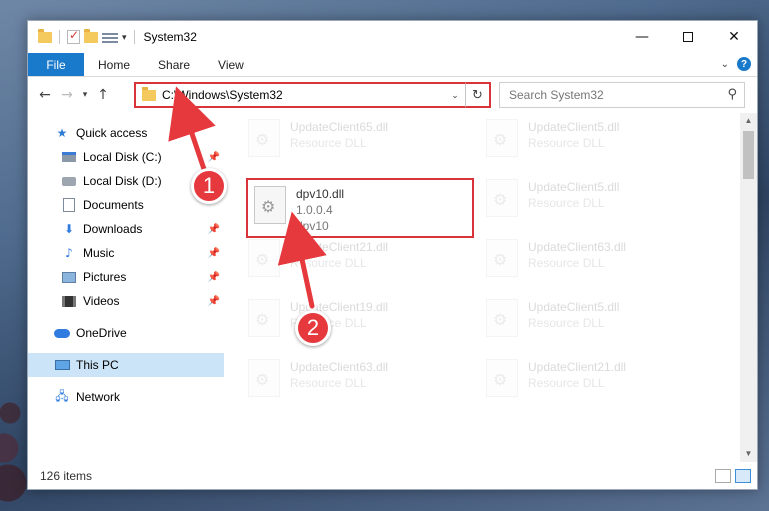 Image resolution: width=769 pixels, height=511 pixels. What do you see at coordinates (69, 301) in the screenshot?
I see `videos-icon` at bounding box center [69, 301].